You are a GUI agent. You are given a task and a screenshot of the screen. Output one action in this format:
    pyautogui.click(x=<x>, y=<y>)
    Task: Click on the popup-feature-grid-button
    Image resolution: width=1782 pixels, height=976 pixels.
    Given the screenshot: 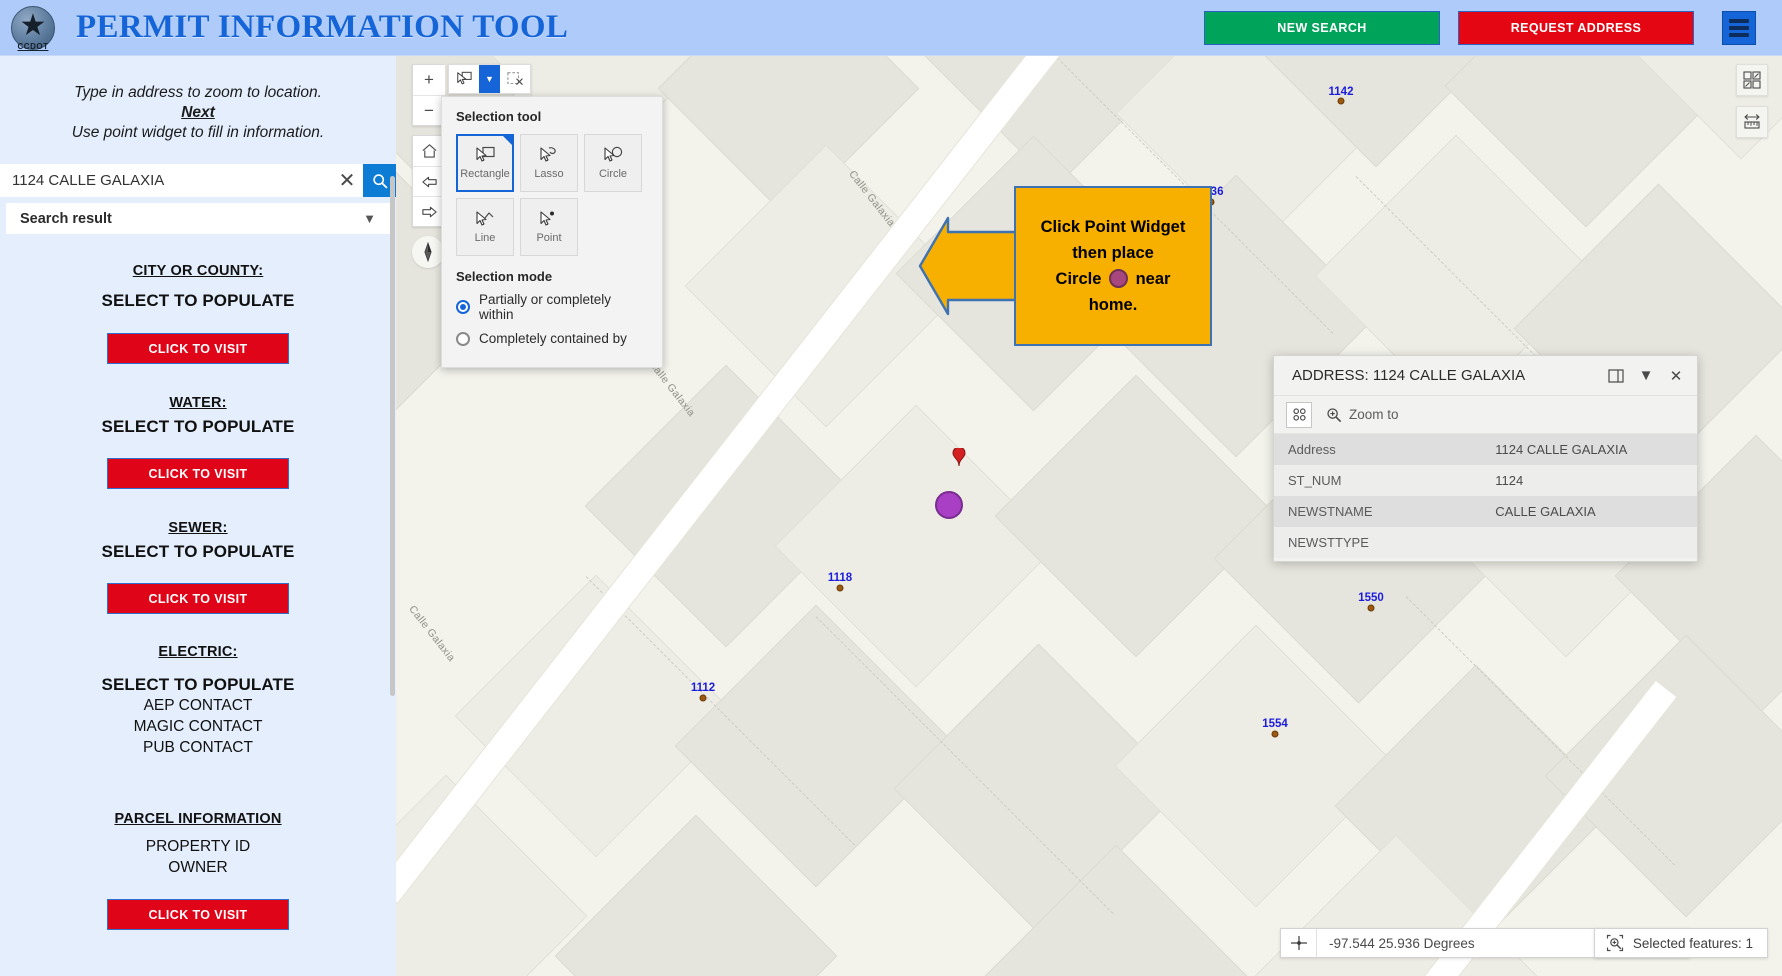 What is the action you would take?
    pyautogui.click(x=1299, y=414)
    